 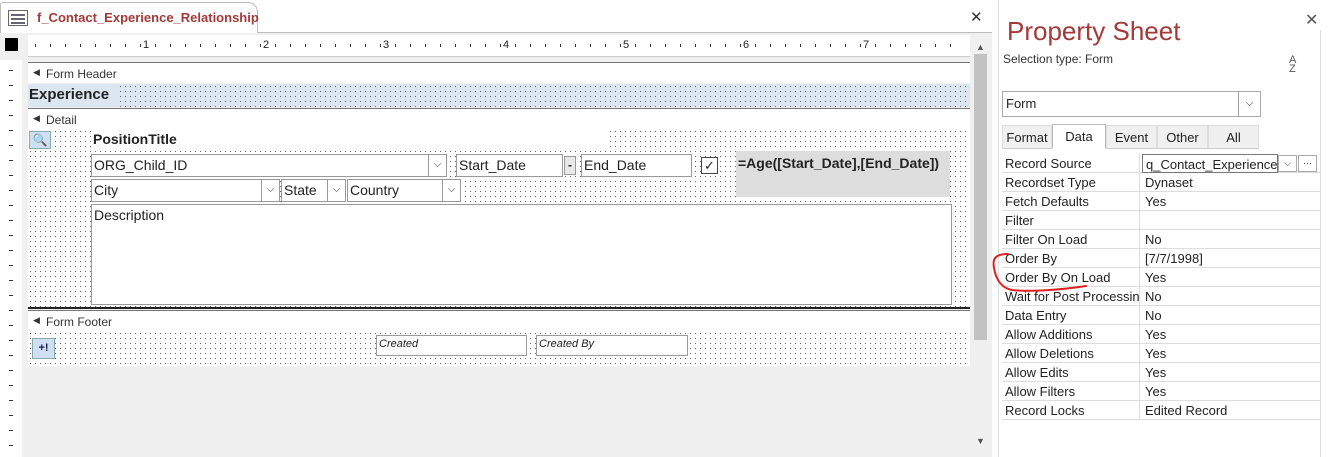 What do you see at coordinates (404, 190) in the screenshot?
I see `country-combo: Country ⌵` at bounding box center [404, 190].